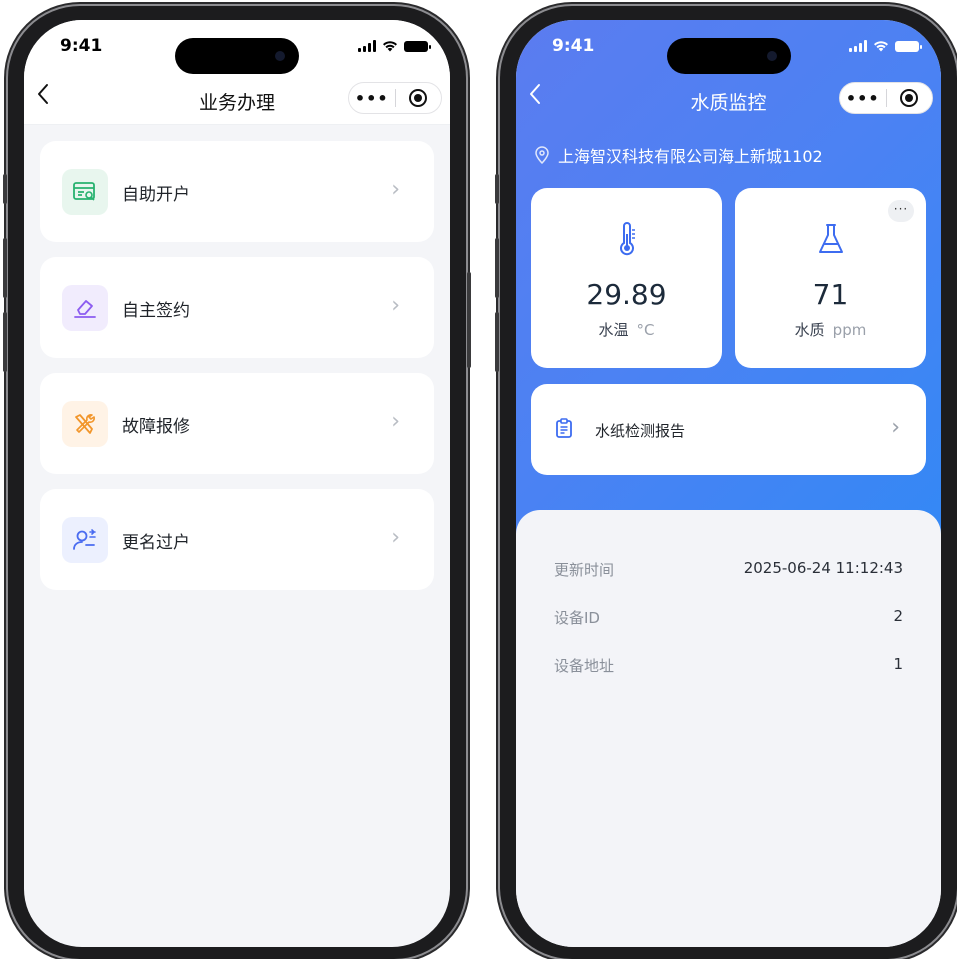 This screenshot has height=959, width=957. What do you see at coordinates (626, 294) in the screenshot?
I see `temperature-value: 29.89` at bounding box center [626, 294].